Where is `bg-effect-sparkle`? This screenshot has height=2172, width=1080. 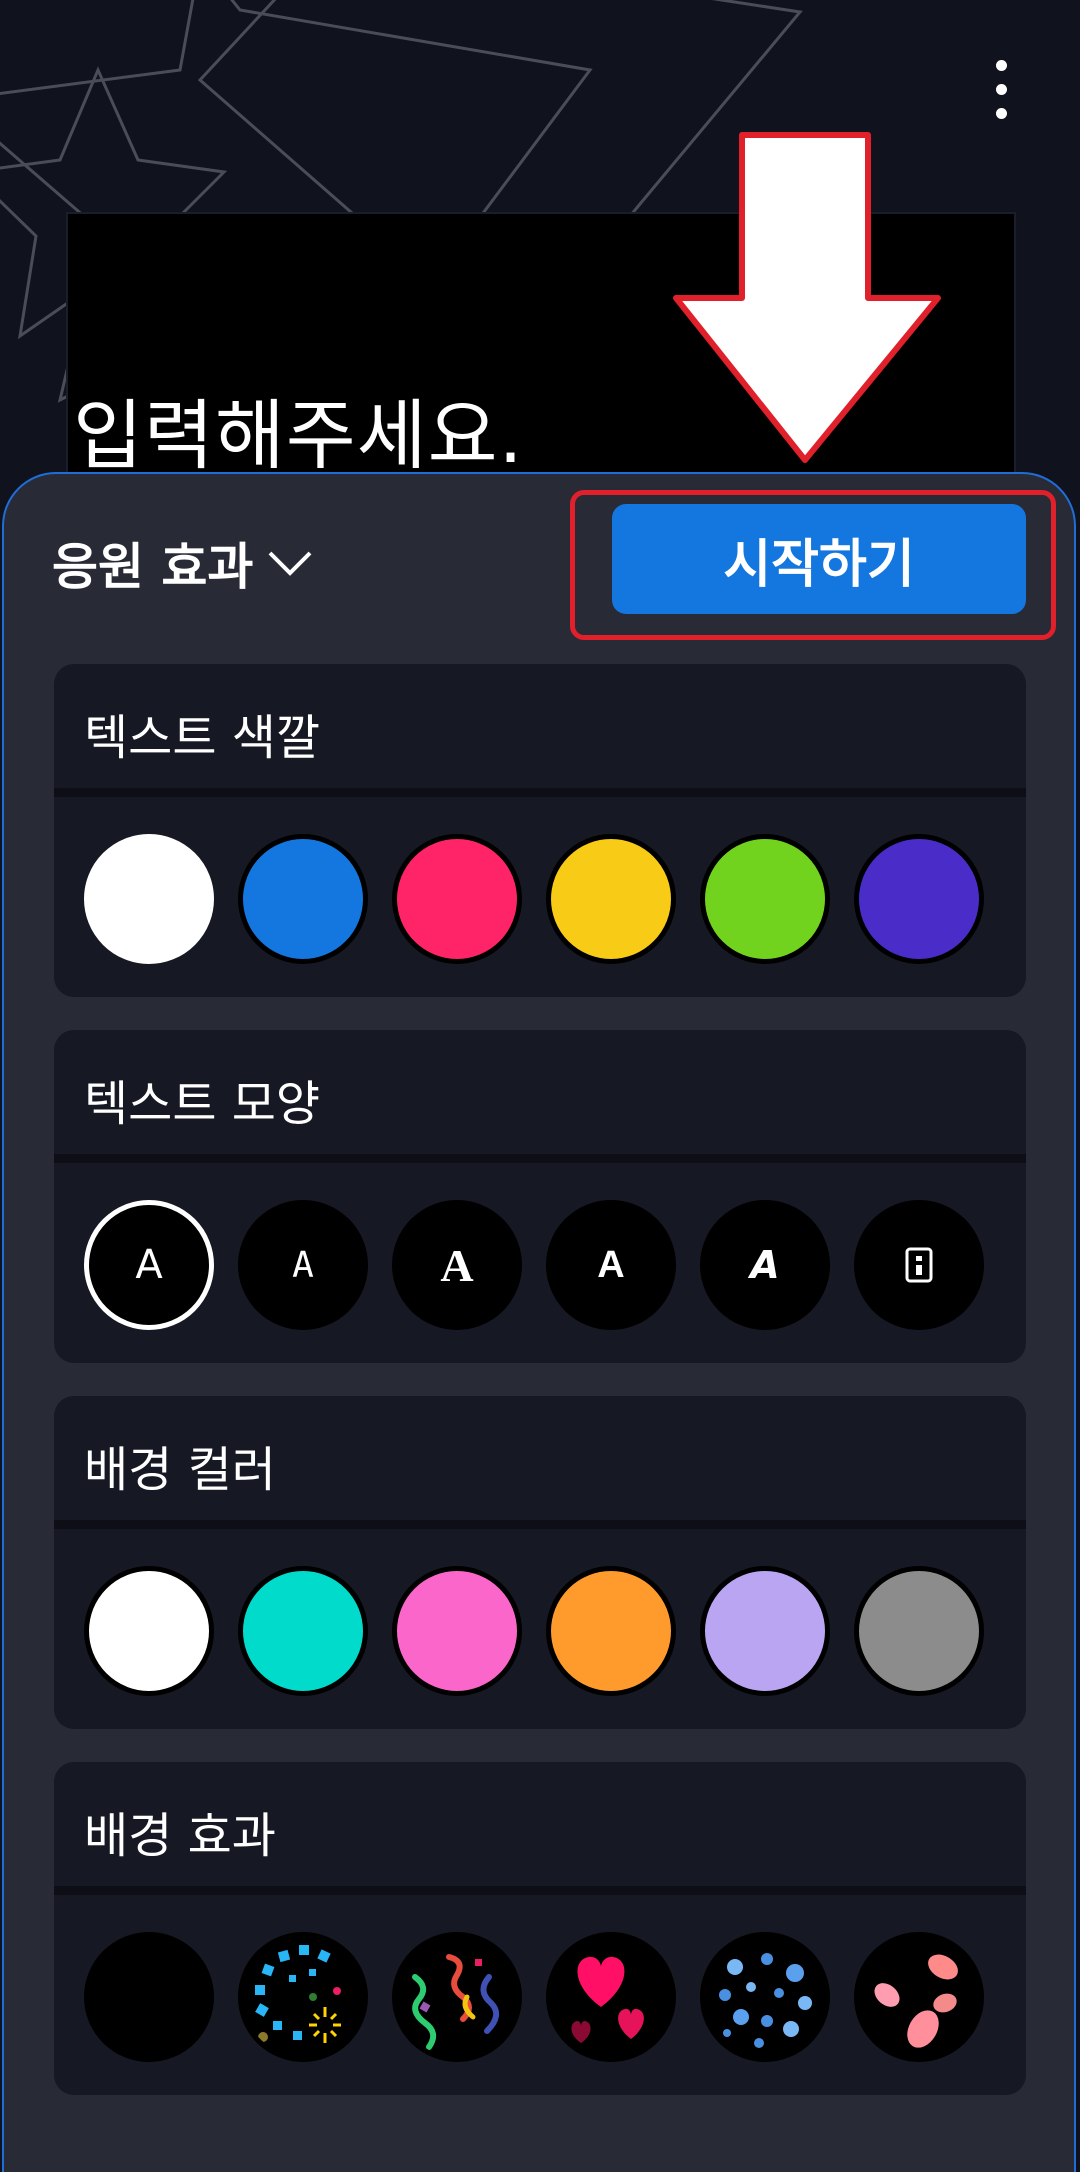 bg-effect-sparkle is located at coordinates (303, 1997).